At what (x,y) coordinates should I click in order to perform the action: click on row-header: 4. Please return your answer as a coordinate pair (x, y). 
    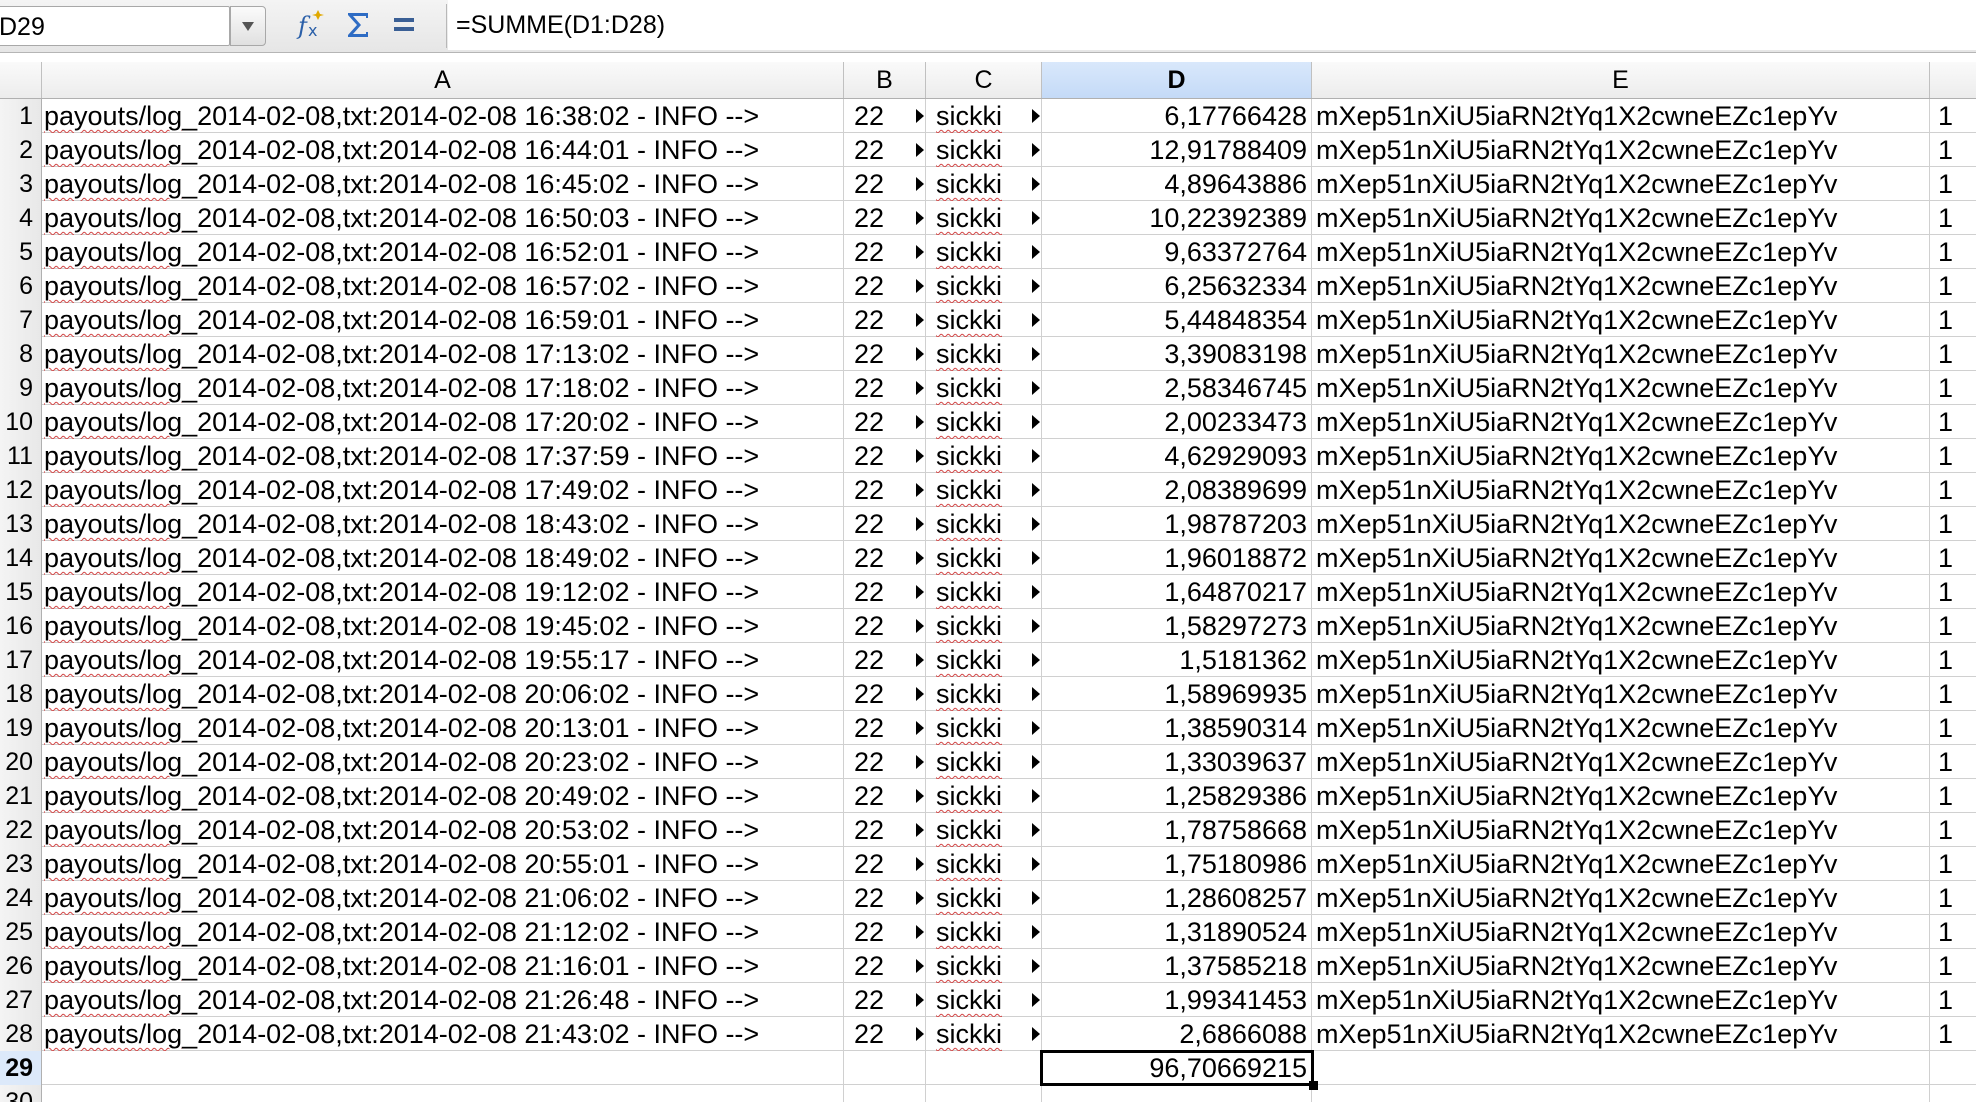
    Looking at the image, I should click on (21, 218).